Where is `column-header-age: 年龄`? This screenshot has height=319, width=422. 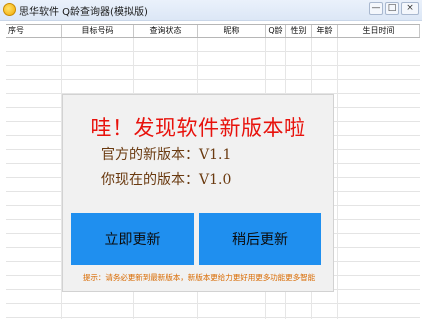 column-header-age: 年龄 is located at coordinates (325, 31).